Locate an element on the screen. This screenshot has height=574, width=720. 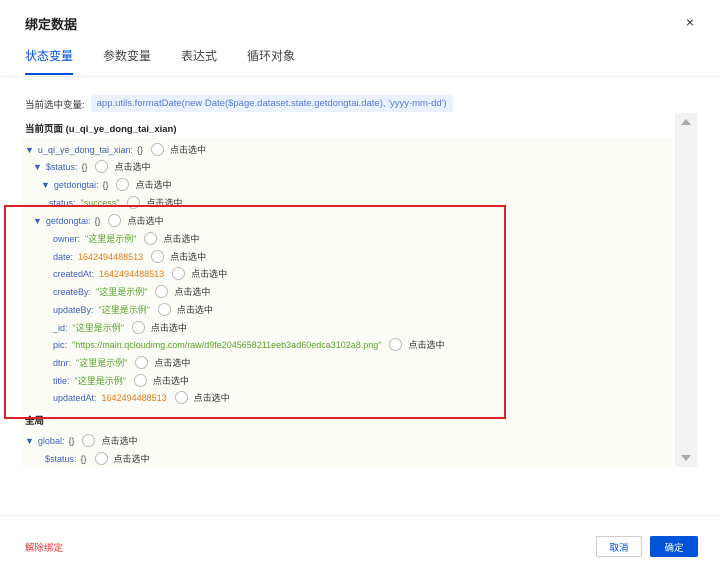
ok-button: 确定 is located at coordinates (674, 546).